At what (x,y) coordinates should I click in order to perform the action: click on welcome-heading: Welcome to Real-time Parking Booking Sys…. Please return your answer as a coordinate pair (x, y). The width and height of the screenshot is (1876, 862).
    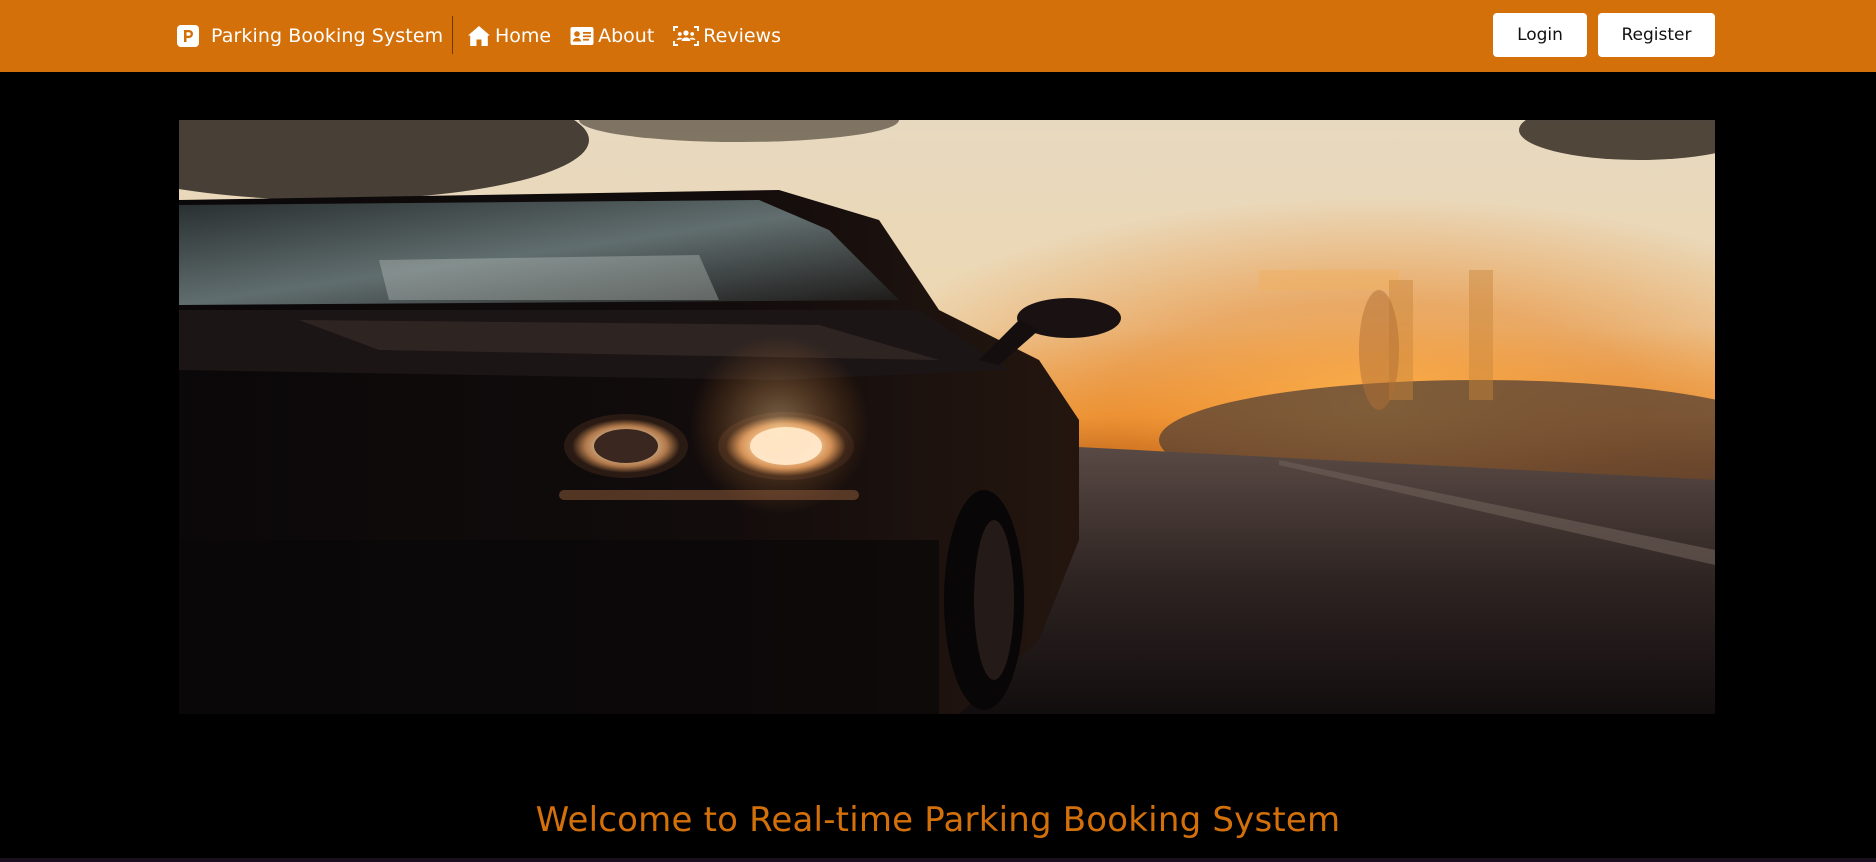
    Looking at the image, I should click on (938, 820).